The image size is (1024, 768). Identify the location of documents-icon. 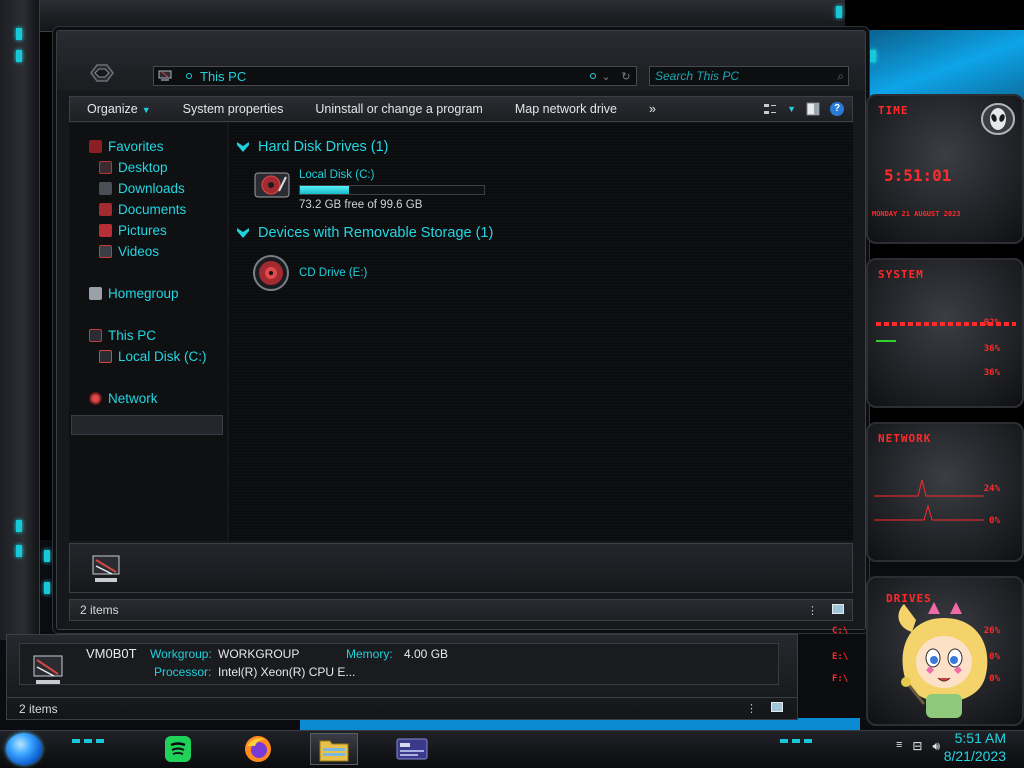
(105, 209).